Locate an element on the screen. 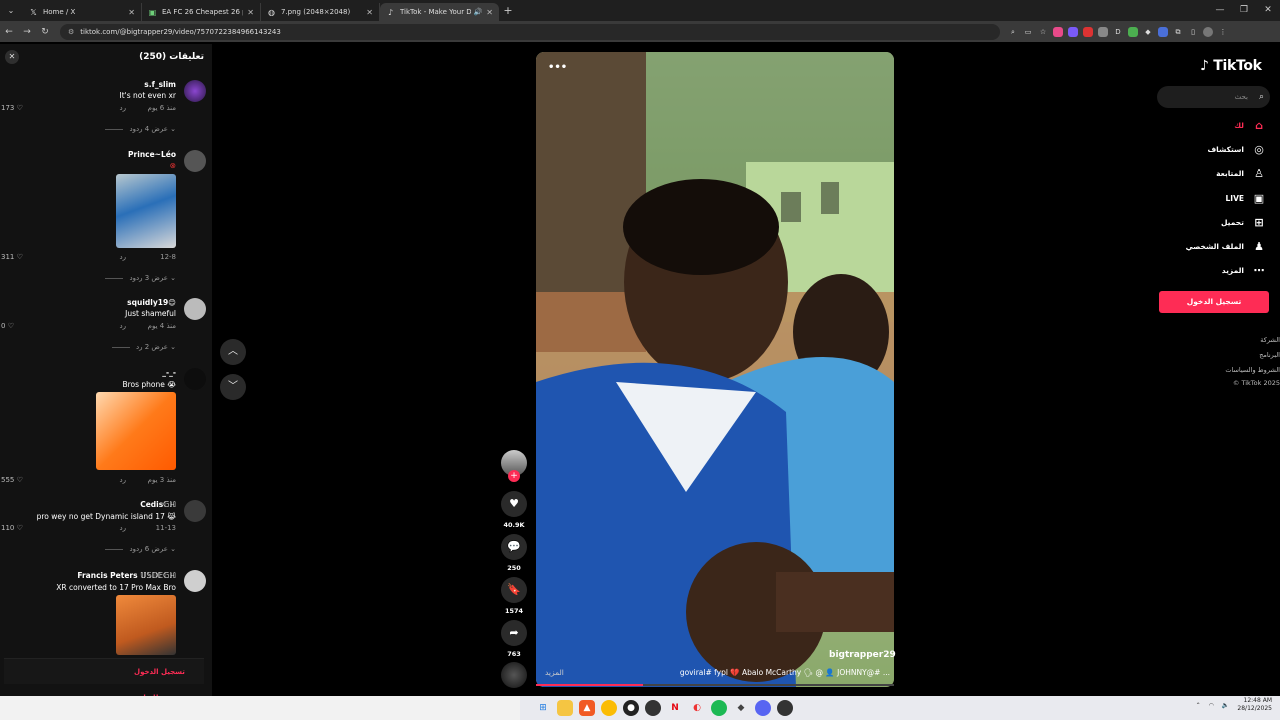  comment-username: Cedis𝔾ℍ is located at coordinates (158, 504).